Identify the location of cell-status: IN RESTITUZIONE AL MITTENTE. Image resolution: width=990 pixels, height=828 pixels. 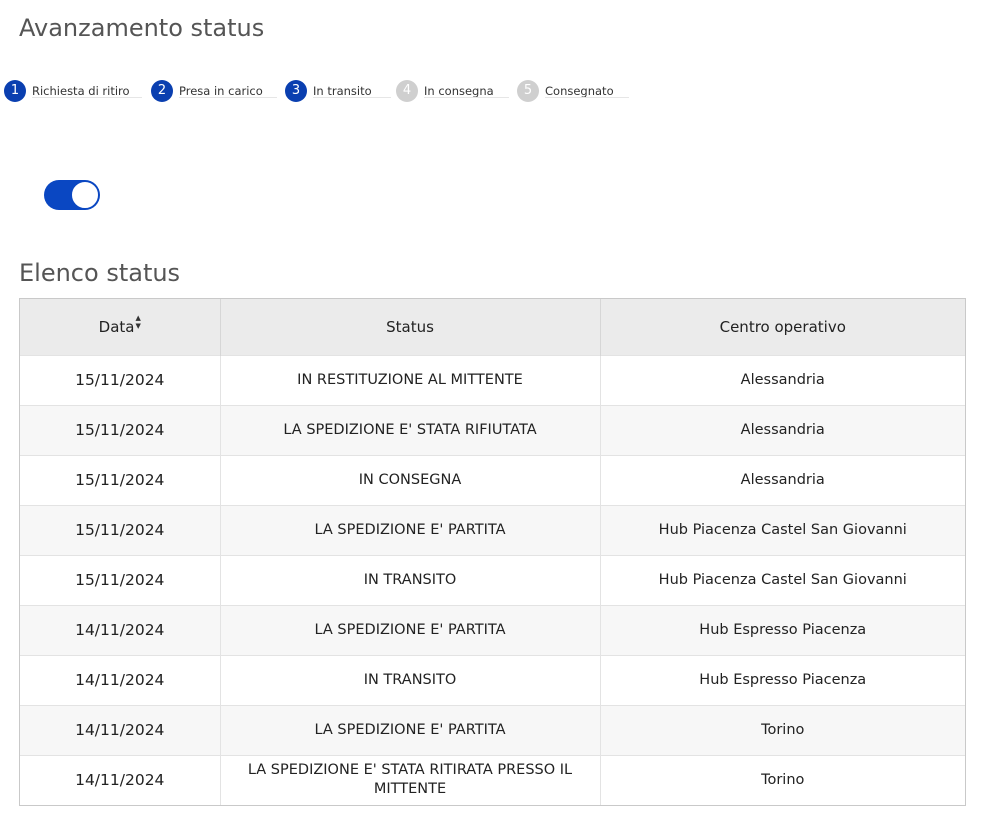
(410, 379).